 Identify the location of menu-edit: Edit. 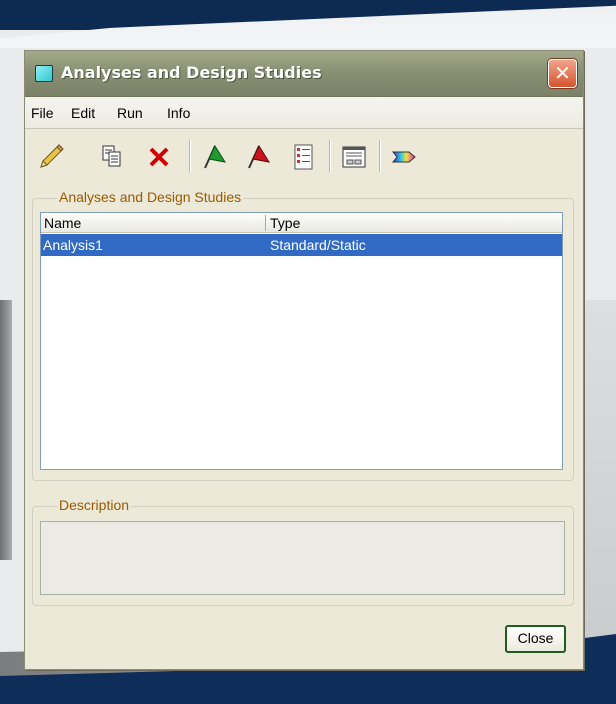
(83, 113).